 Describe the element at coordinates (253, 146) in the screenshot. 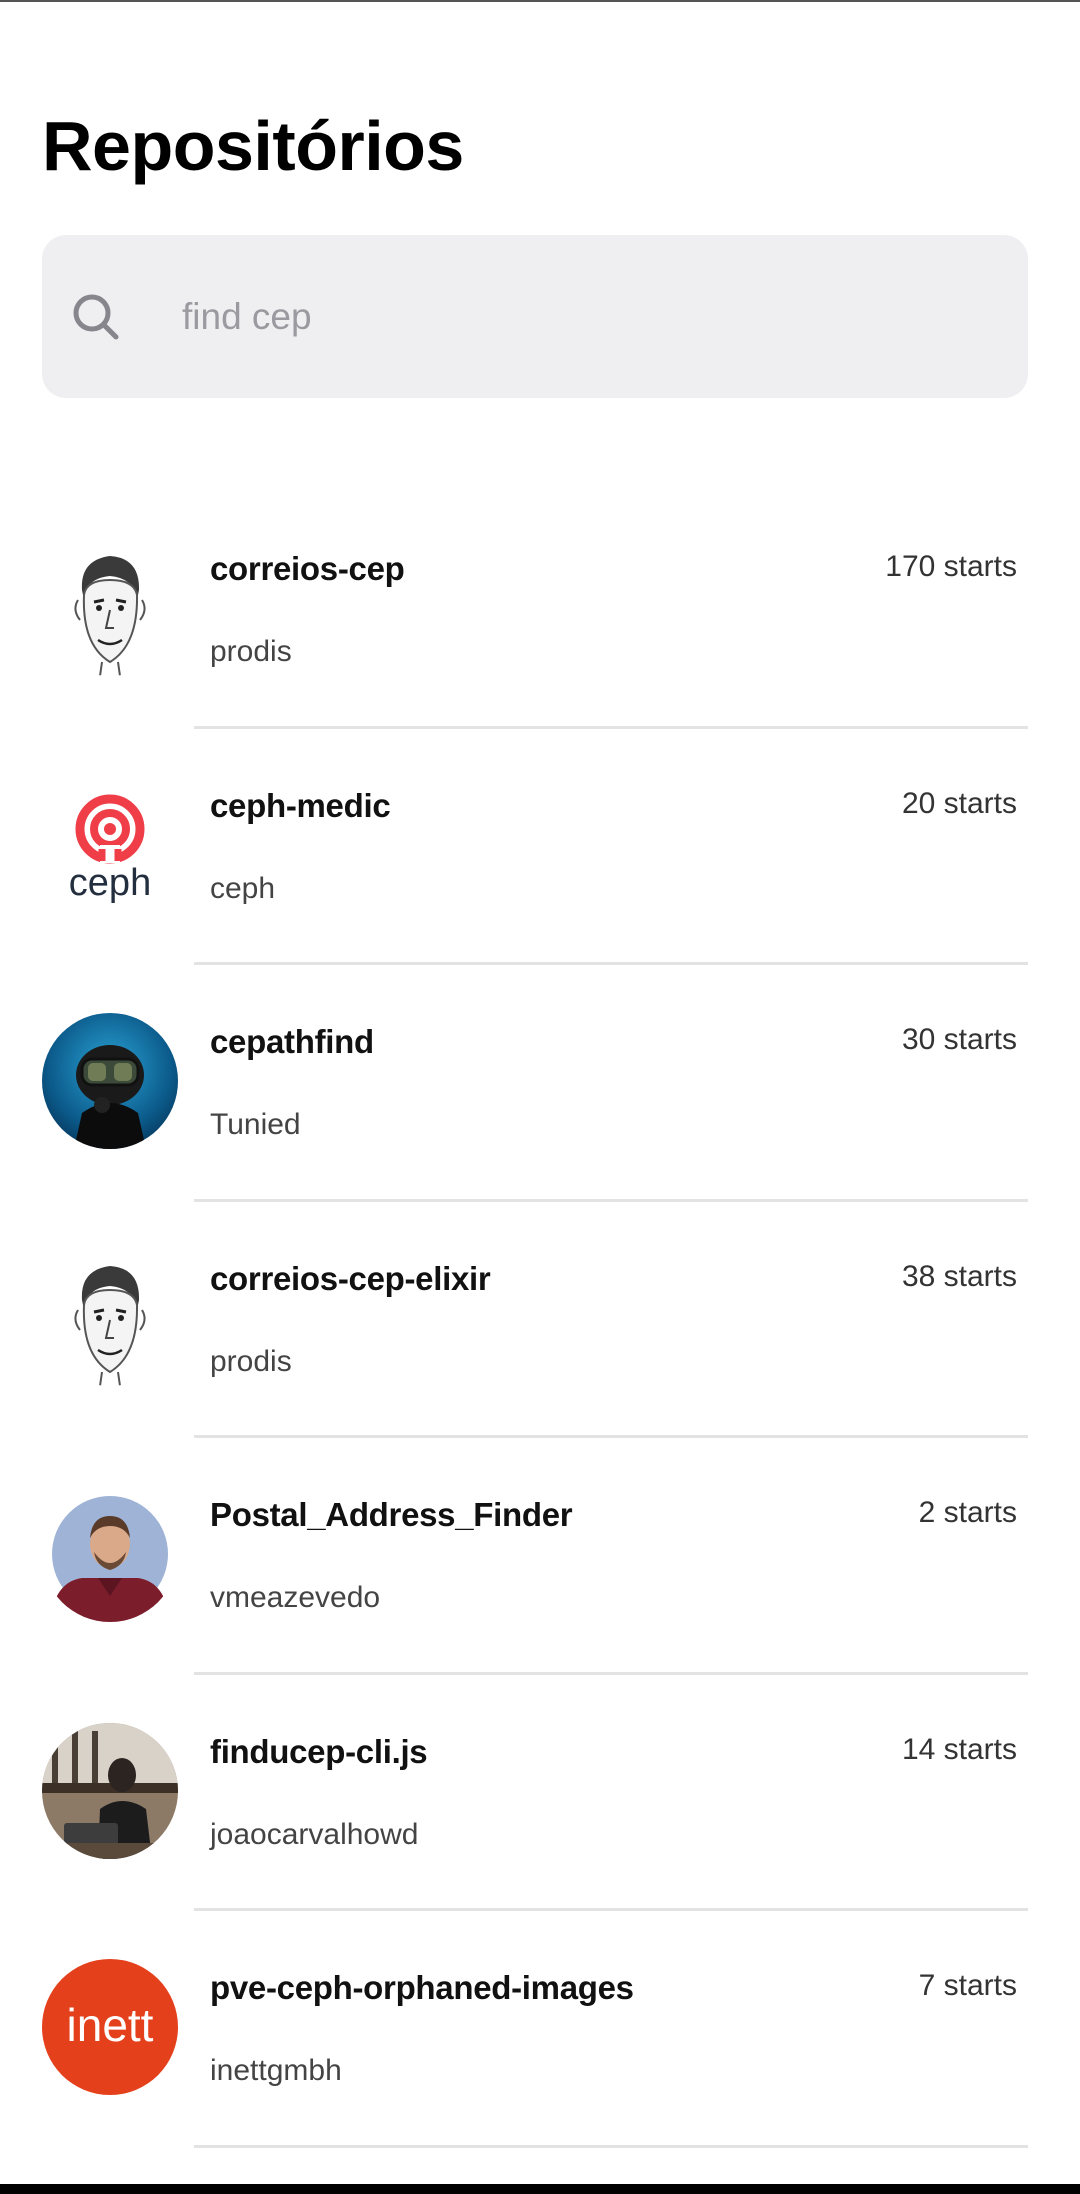

I see `page-title: Repositórios` at that location.